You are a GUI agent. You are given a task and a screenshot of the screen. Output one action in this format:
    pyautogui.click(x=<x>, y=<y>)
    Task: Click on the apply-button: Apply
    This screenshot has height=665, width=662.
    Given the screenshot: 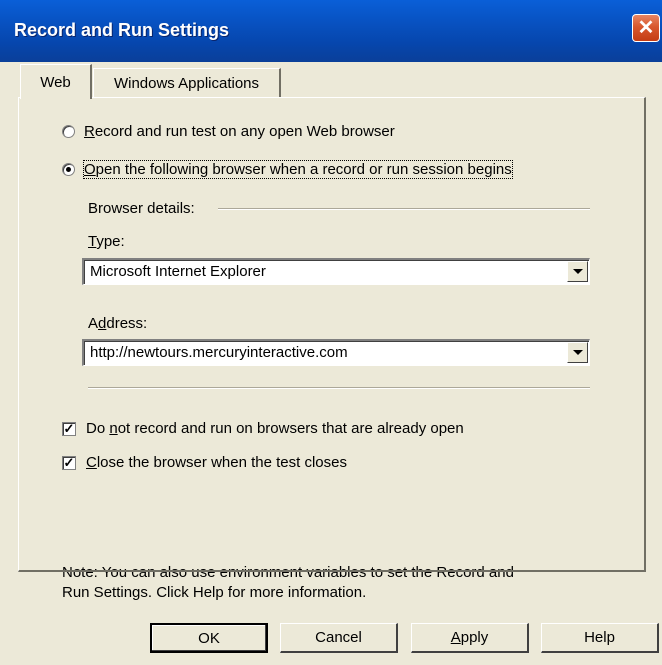 What is the action you would take?
    pyautogui.click(x=470, y=638)
    